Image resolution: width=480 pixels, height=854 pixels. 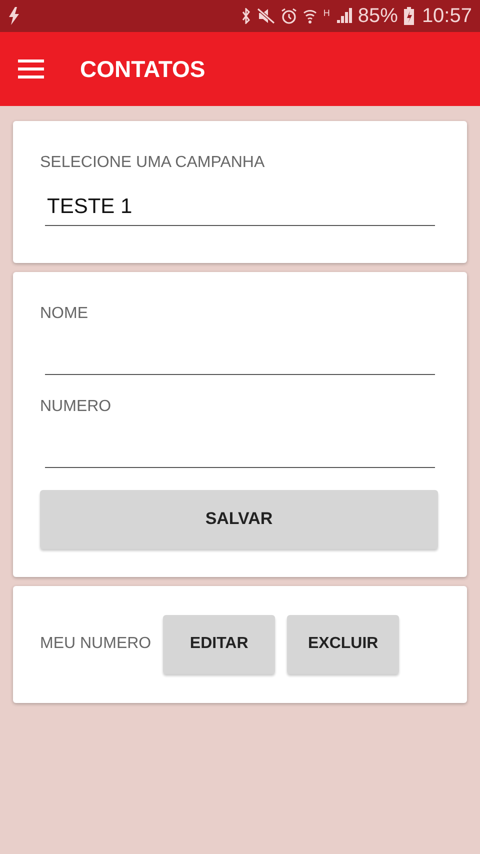 What do you see at coordinates (289, 16) in the screenshot?
I see `alarm-icon` at bounding box center [289, 16].